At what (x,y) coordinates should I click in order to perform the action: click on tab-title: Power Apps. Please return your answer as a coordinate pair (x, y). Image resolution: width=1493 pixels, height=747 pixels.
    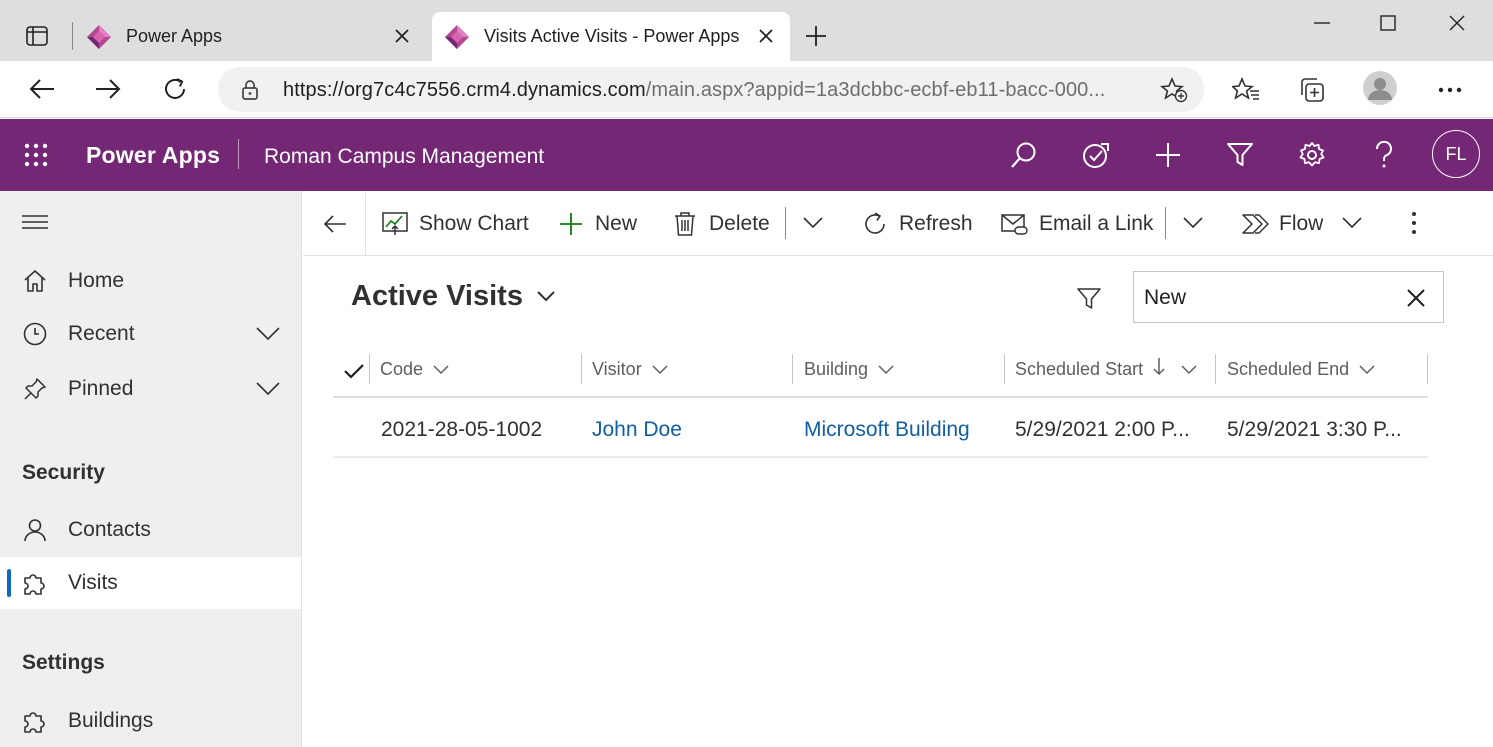
    Looking at the image, I should click on (174, 36).